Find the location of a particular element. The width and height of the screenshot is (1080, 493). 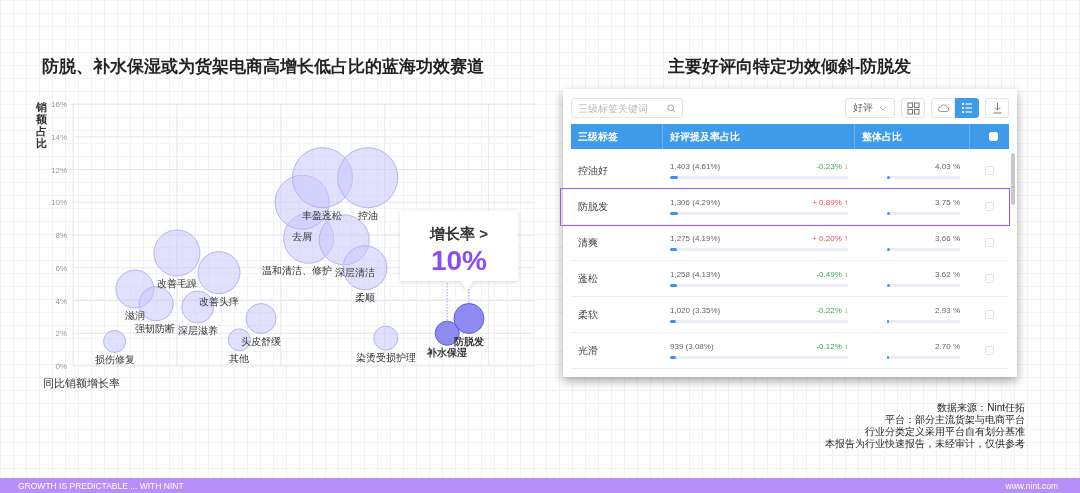

tag-label: 光滑 is located at coordinates (588, 350).